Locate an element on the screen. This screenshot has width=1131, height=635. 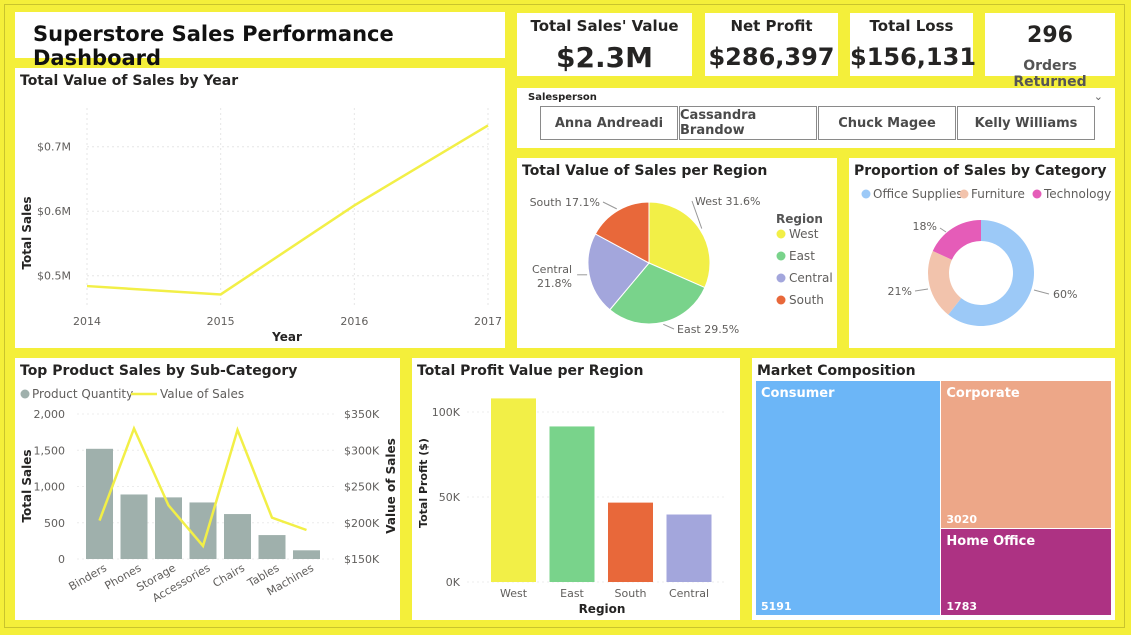
x-axis-title: Year is located at coordinates (286, 337).